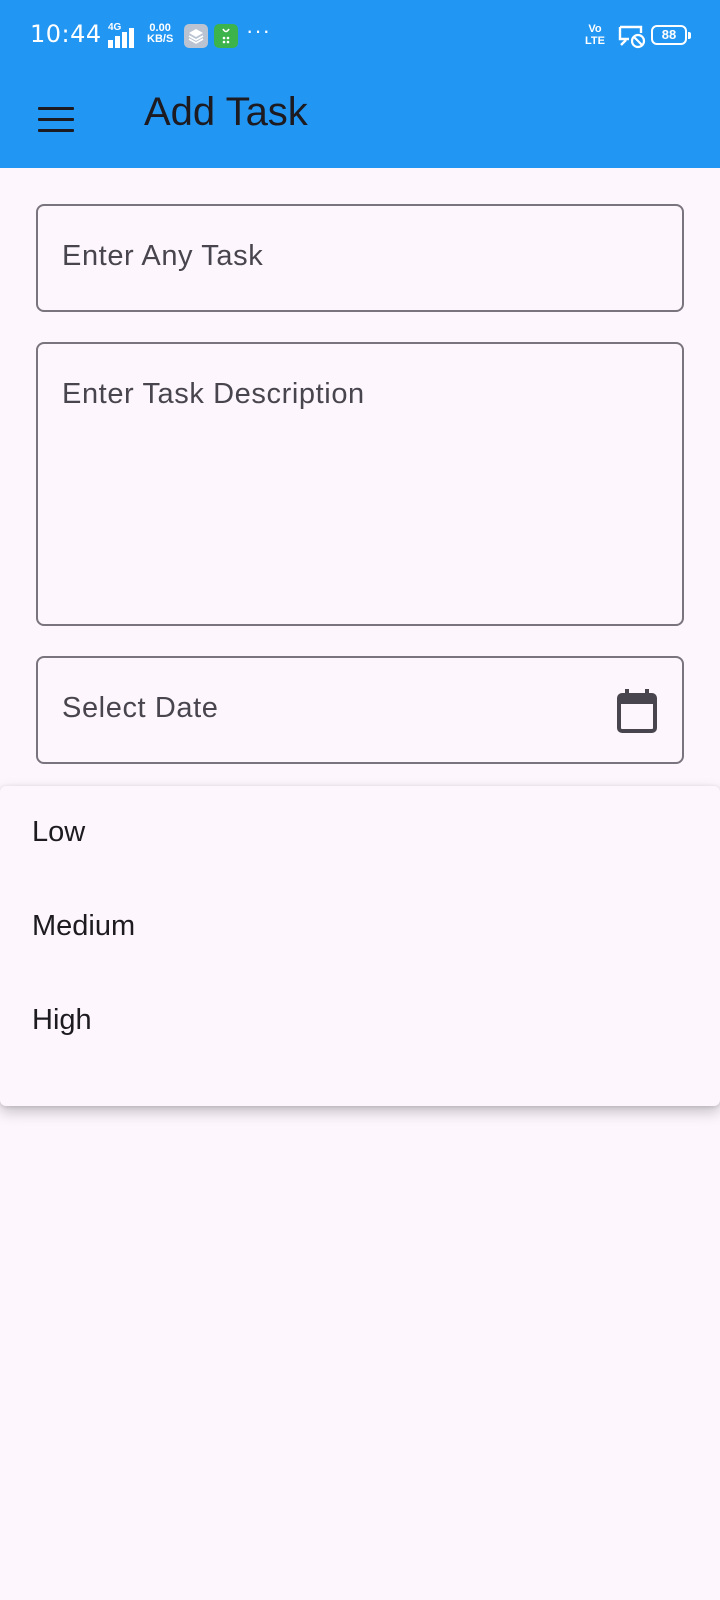  Describe the element at coordinates (637, 711) in the screenshot. I see `calendar-icon` at that location.